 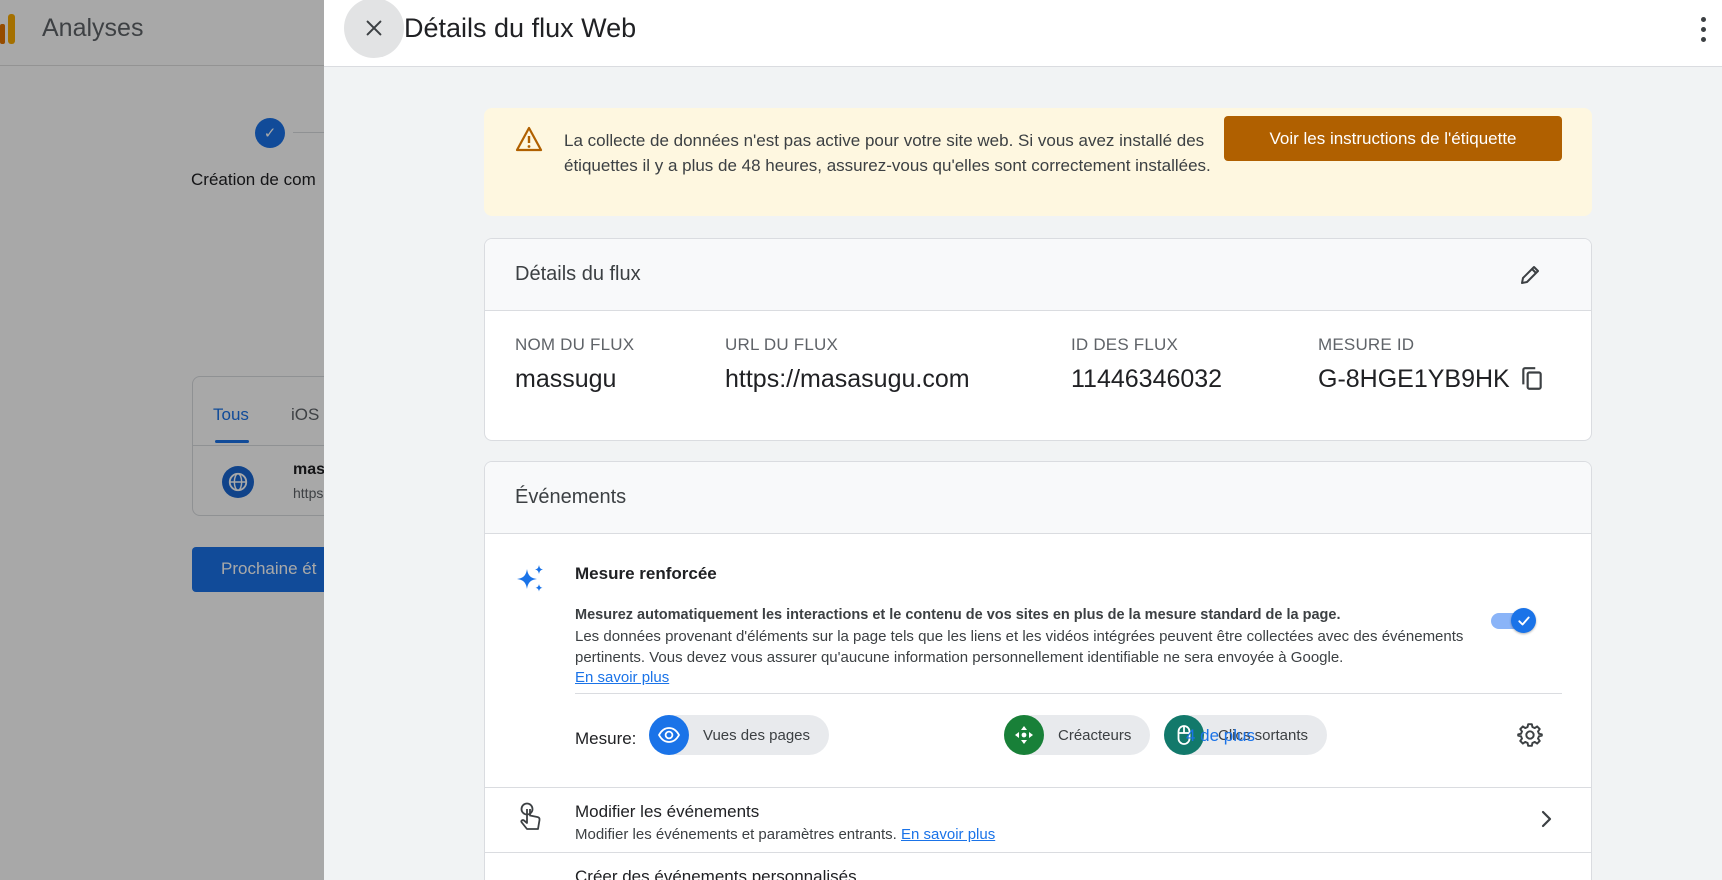 What do you see at coordinates (757, 735) in the screenshot?
I see `chip-label: Vues des pages` at bounding box center [757, 735].